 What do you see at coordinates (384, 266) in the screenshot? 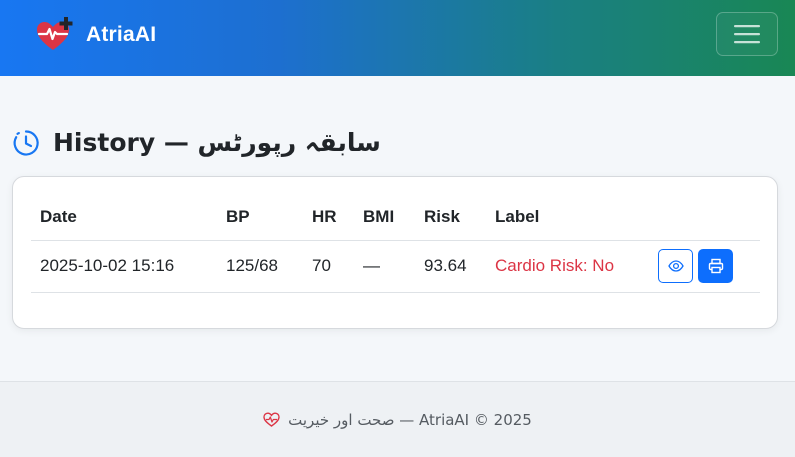
I see `cell-bmi: —` at bounding box center [384, 266].